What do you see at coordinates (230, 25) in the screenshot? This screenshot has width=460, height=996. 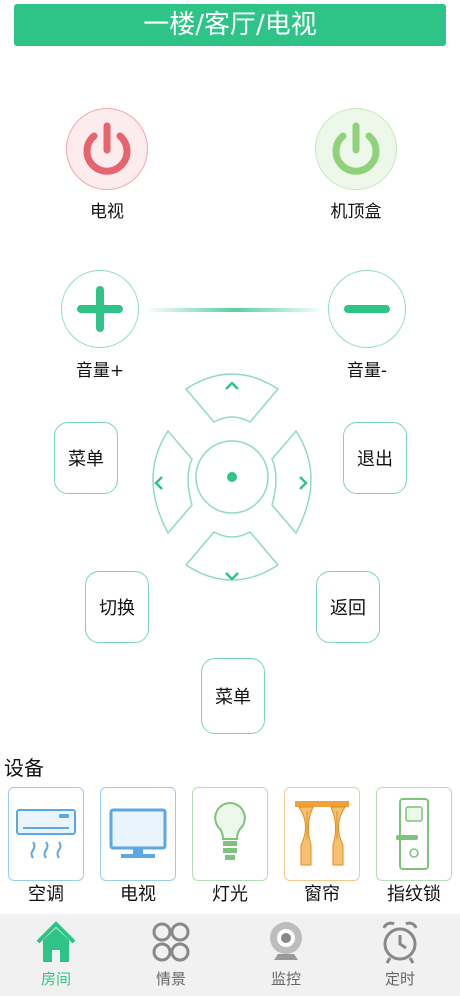 I see `page-title: 一楼/客厅/电视` at bounding box center [230, 25].